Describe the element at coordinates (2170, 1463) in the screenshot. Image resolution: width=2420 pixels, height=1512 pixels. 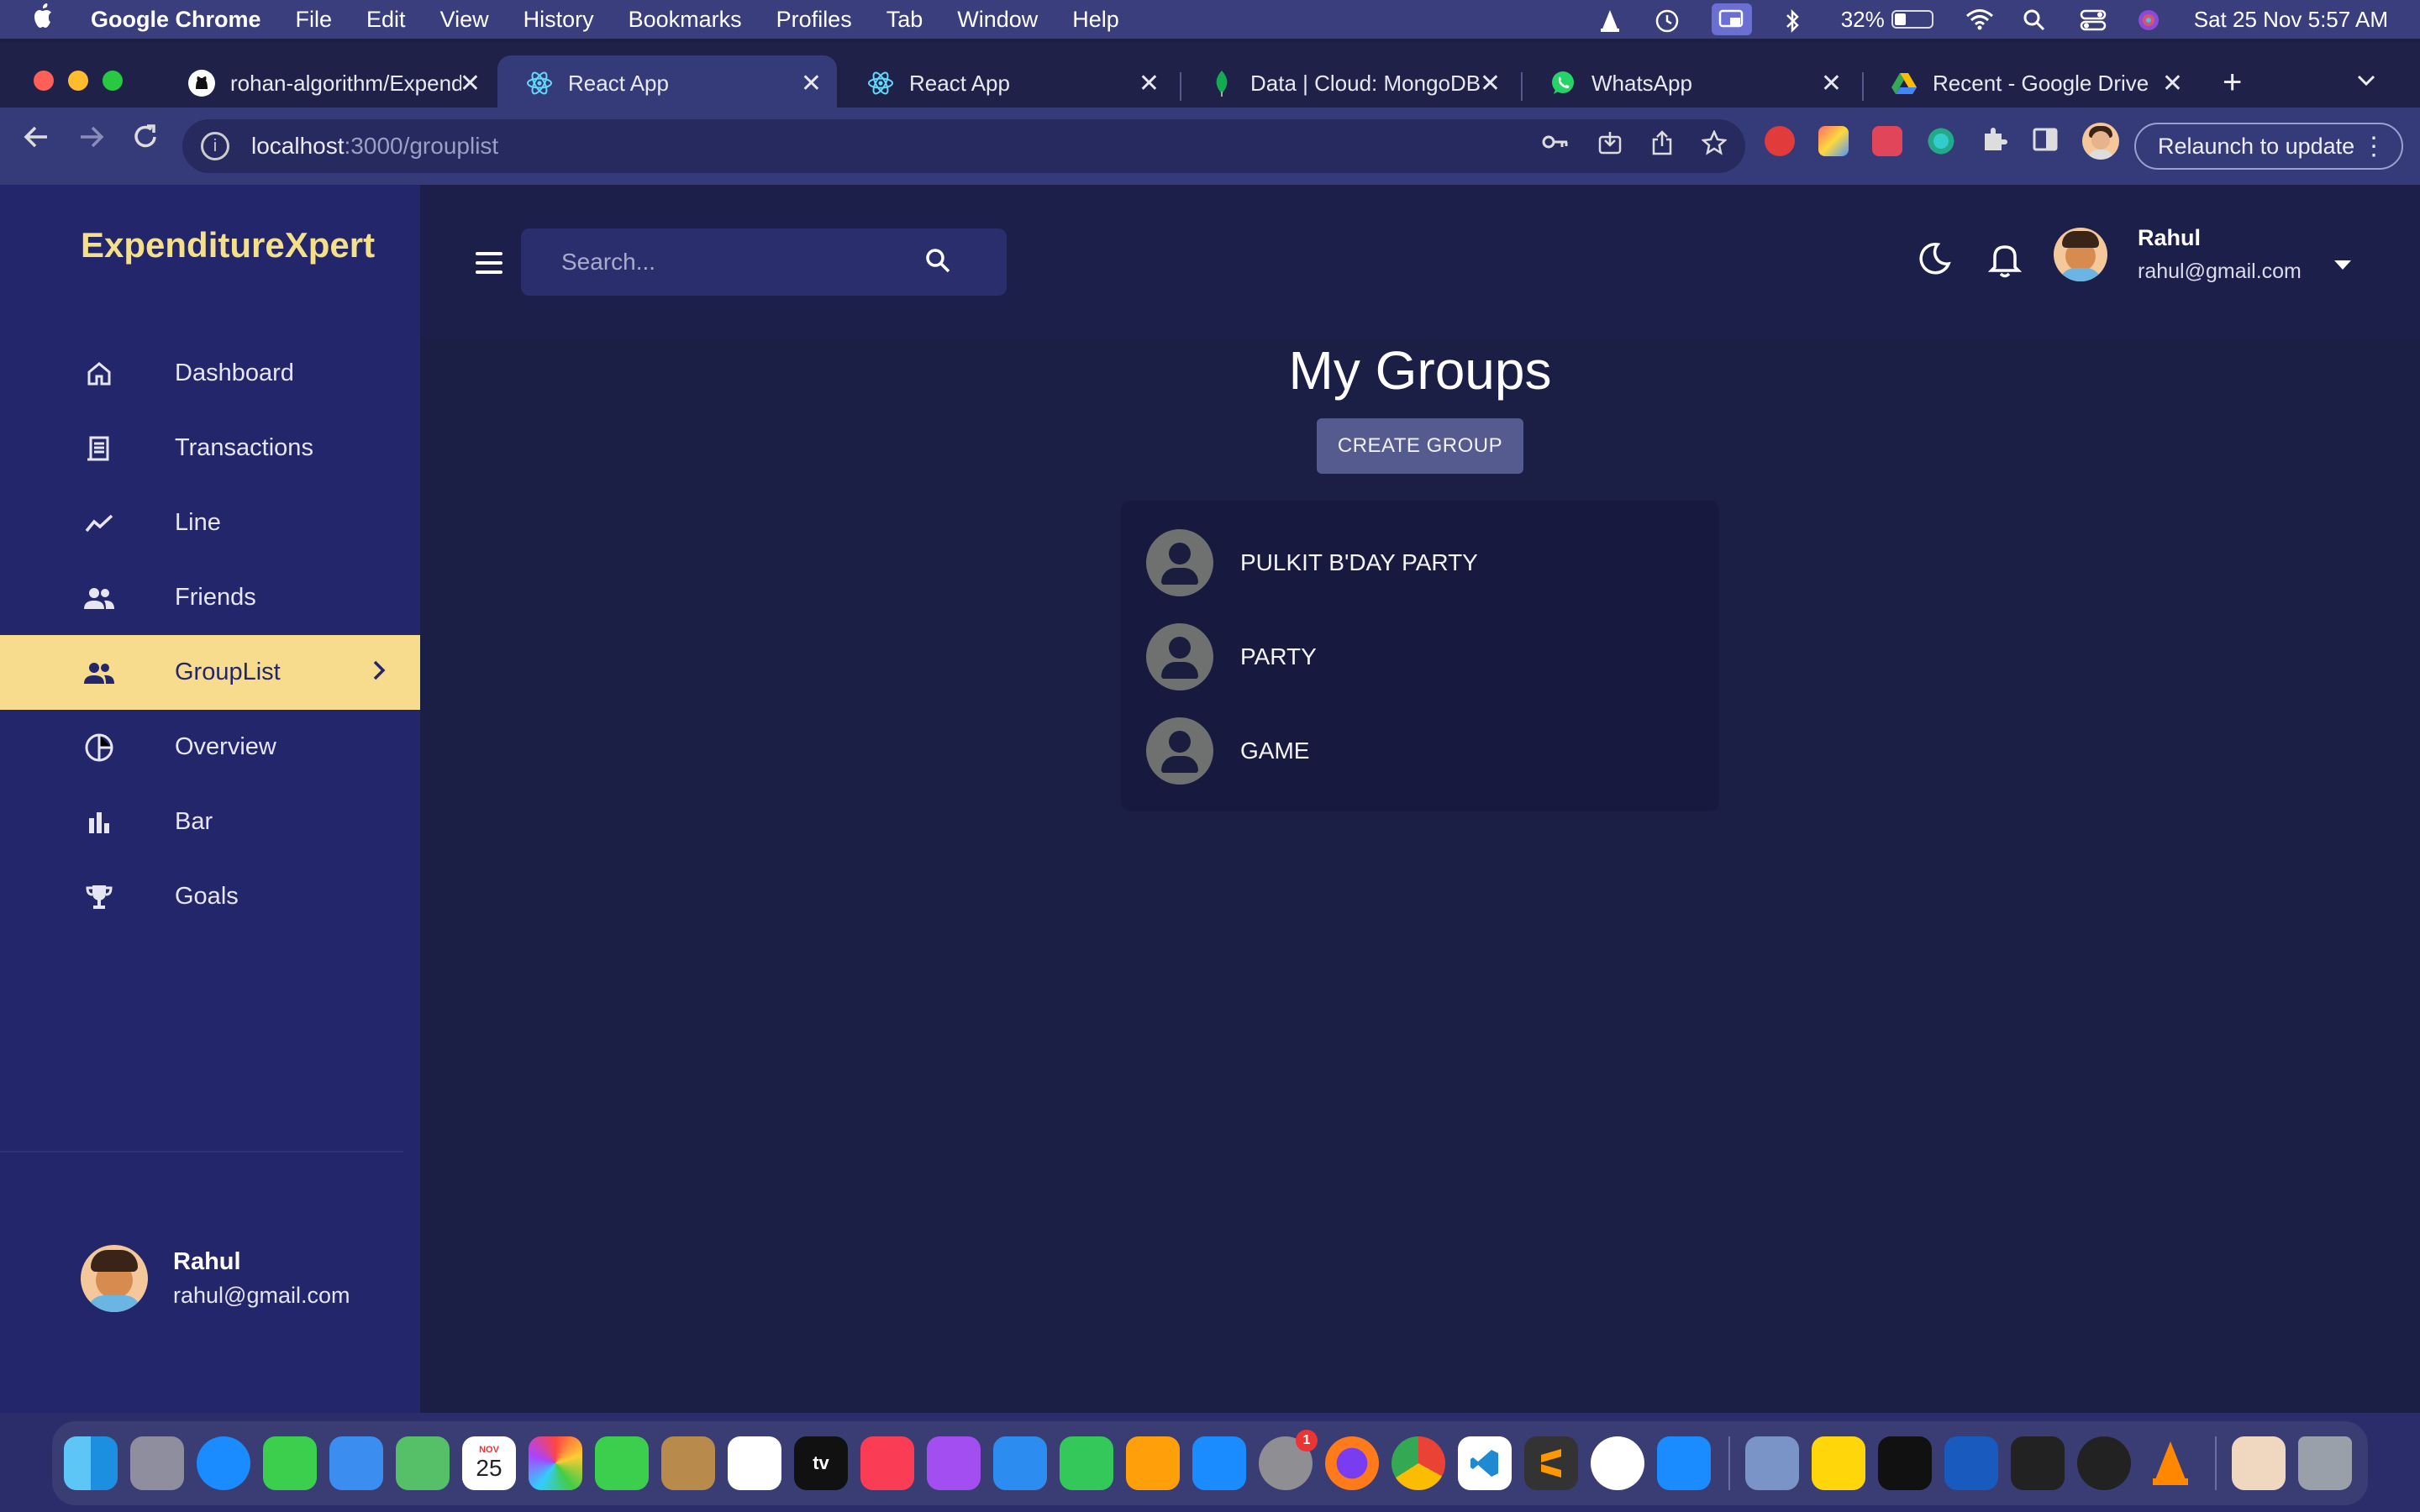
I see `vlc-icon` at that location.